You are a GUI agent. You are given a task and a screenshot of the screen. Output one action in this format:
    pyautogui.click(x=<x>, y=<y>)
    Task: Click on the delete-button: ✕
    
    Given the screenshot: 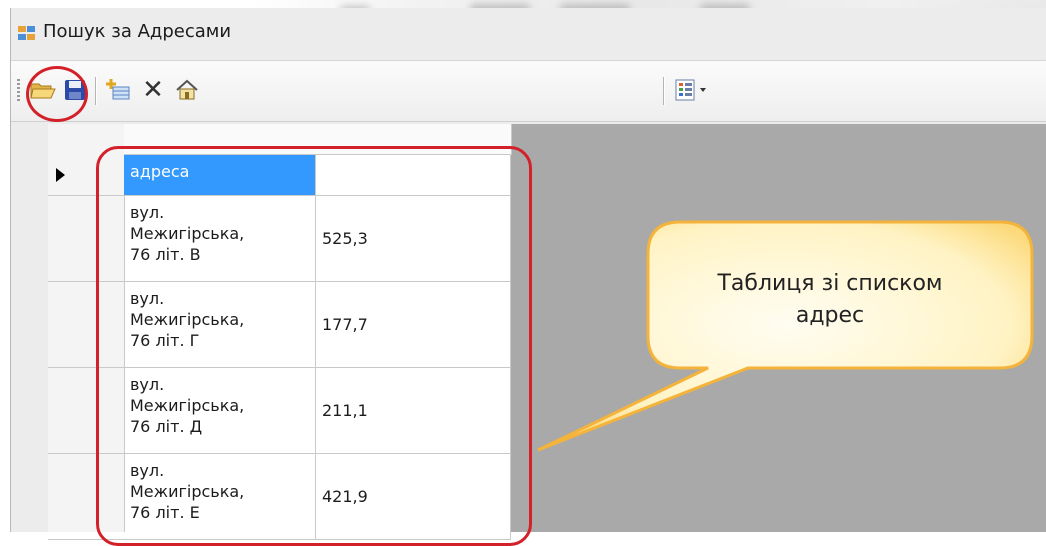 What is the action you would take?
    pyautogui.click(x=153, y=90)
    